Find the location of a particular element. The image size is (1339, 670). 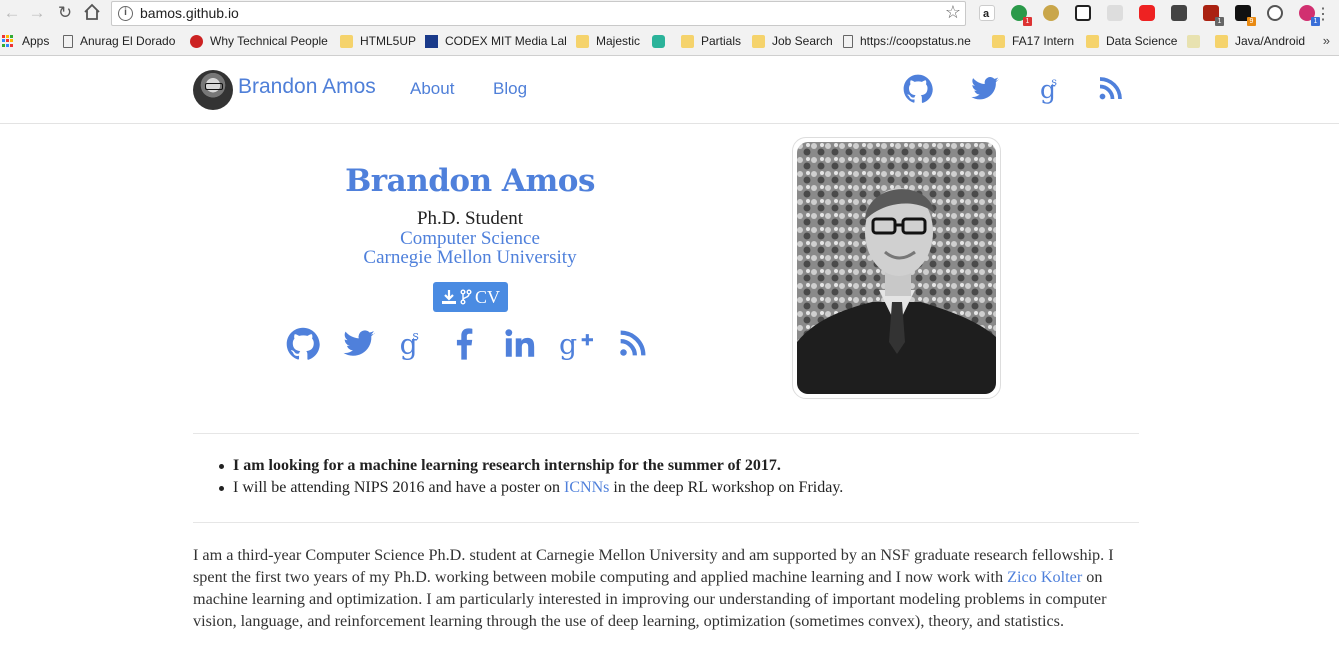

google-plus-icon: g is located at coordinates (576, 344).